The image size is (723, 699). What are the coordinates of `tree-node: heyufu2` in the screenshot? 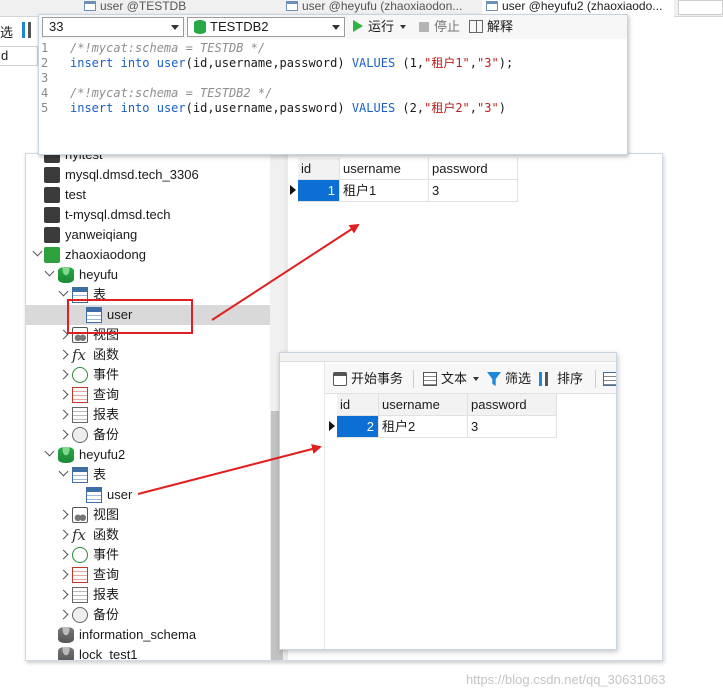 It's located at (148, 455).